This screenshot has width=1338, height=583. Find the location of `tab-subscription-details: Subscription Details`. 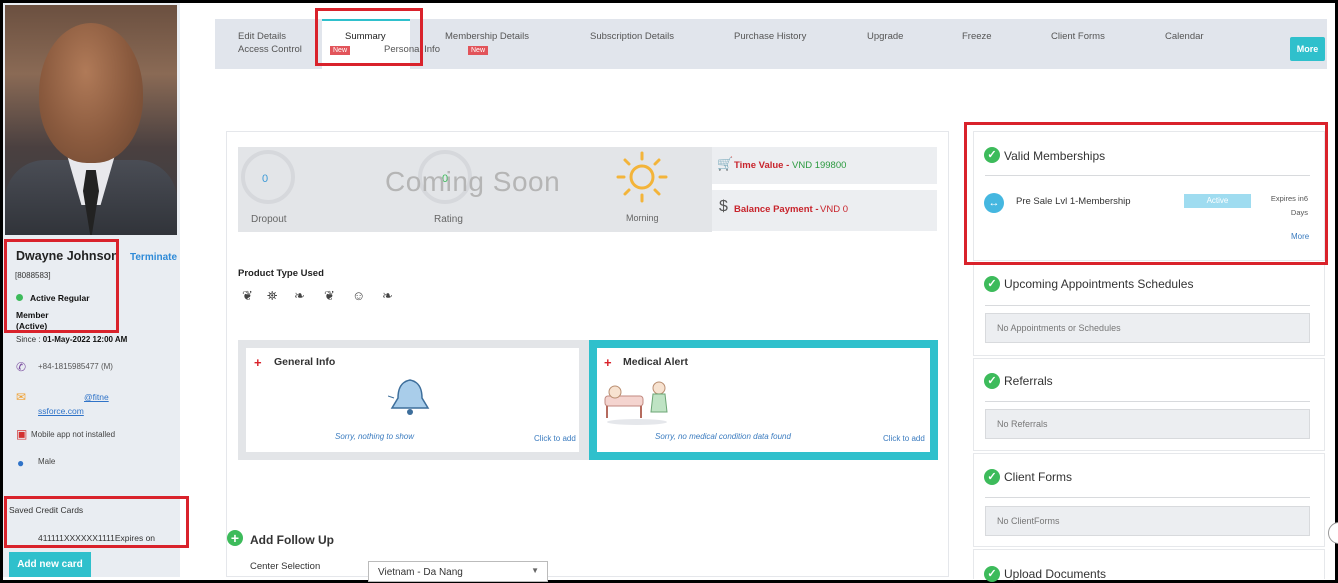

tab-subscription-details: Subscription Details is located at coordinates (632, 36).